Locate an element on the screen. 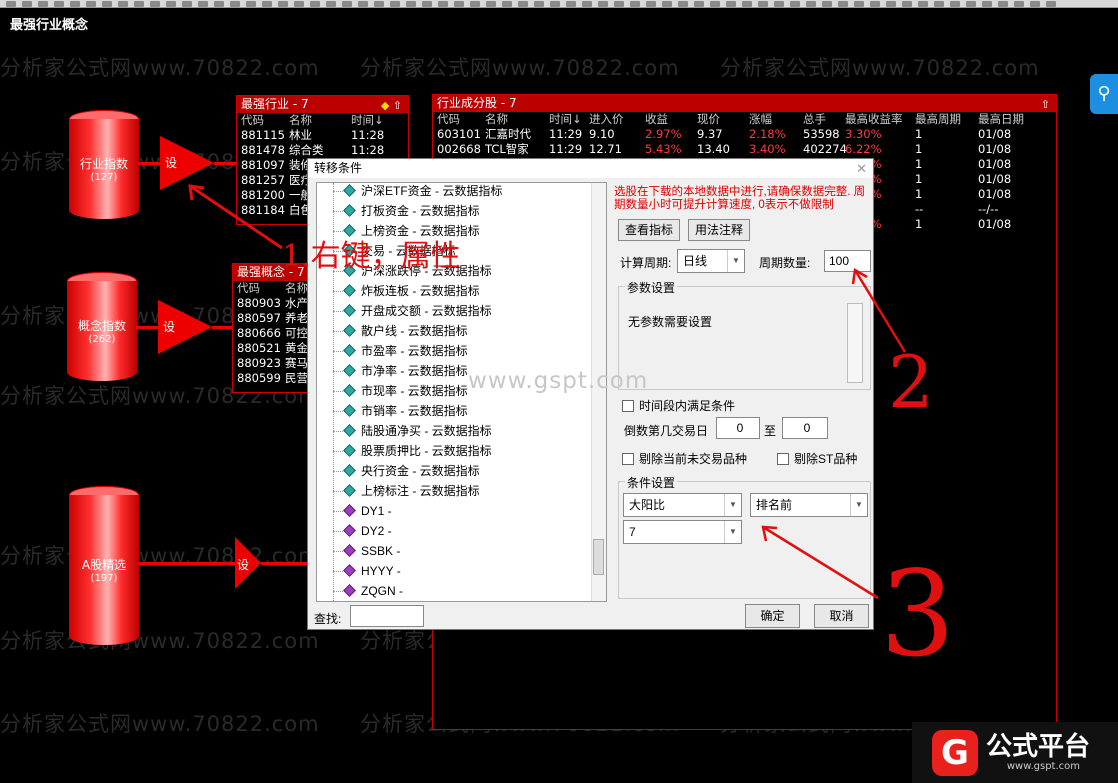 The image size is (1118, 783). ok-button: 确定 is located at coordinates (772, 616).